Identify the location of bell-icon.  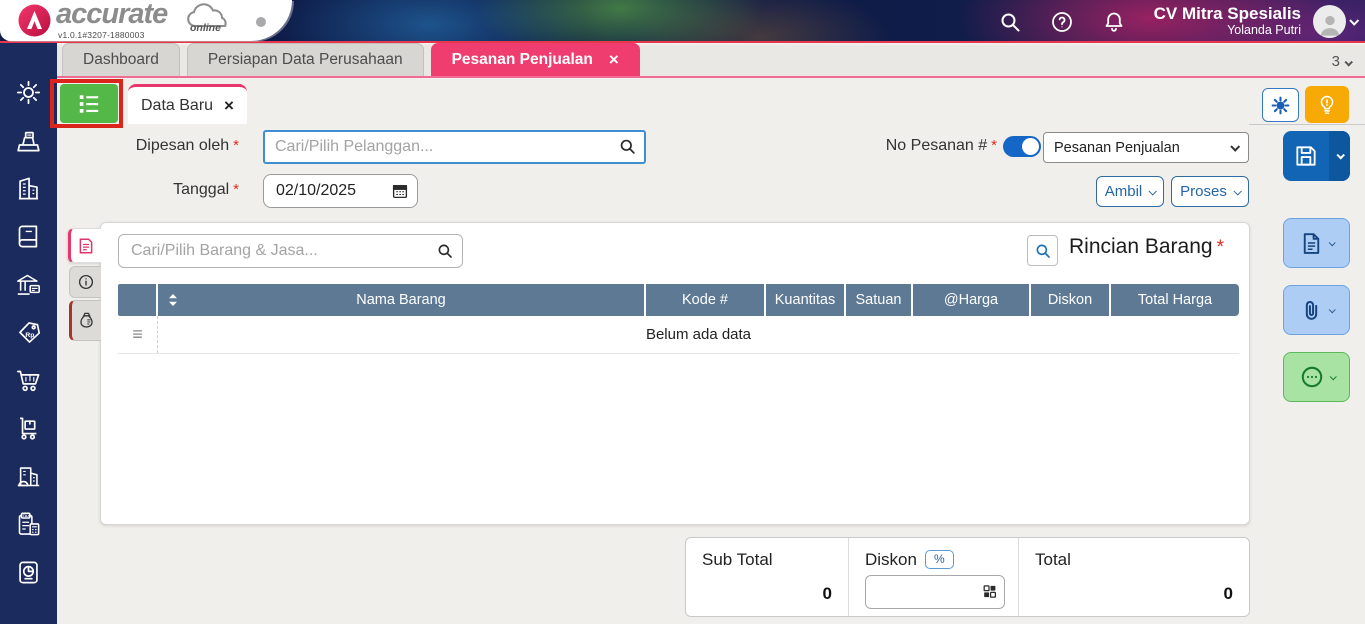
(1114, 22).